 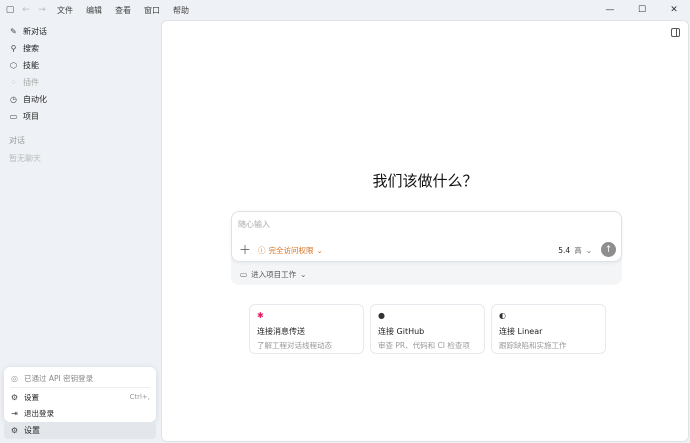 I want to click on window-controls: — ☐ ✕, so click(x=642, y=10).